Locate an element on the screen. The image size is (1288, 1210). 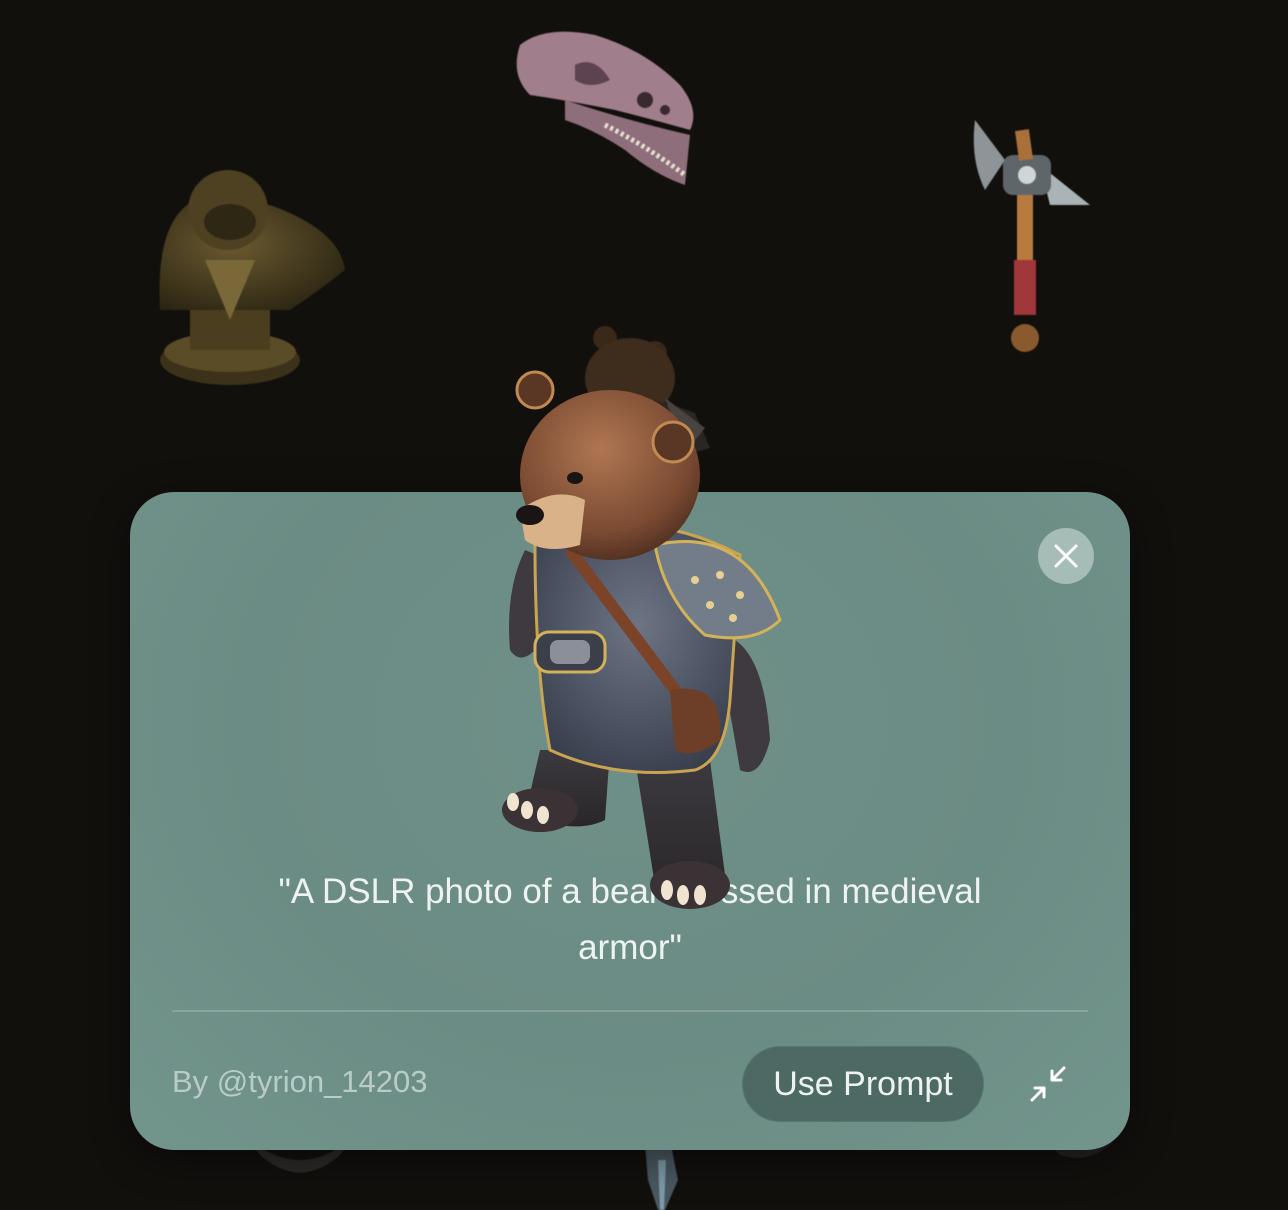
dinosaur-skull-model is located at coordinates (605, 107).